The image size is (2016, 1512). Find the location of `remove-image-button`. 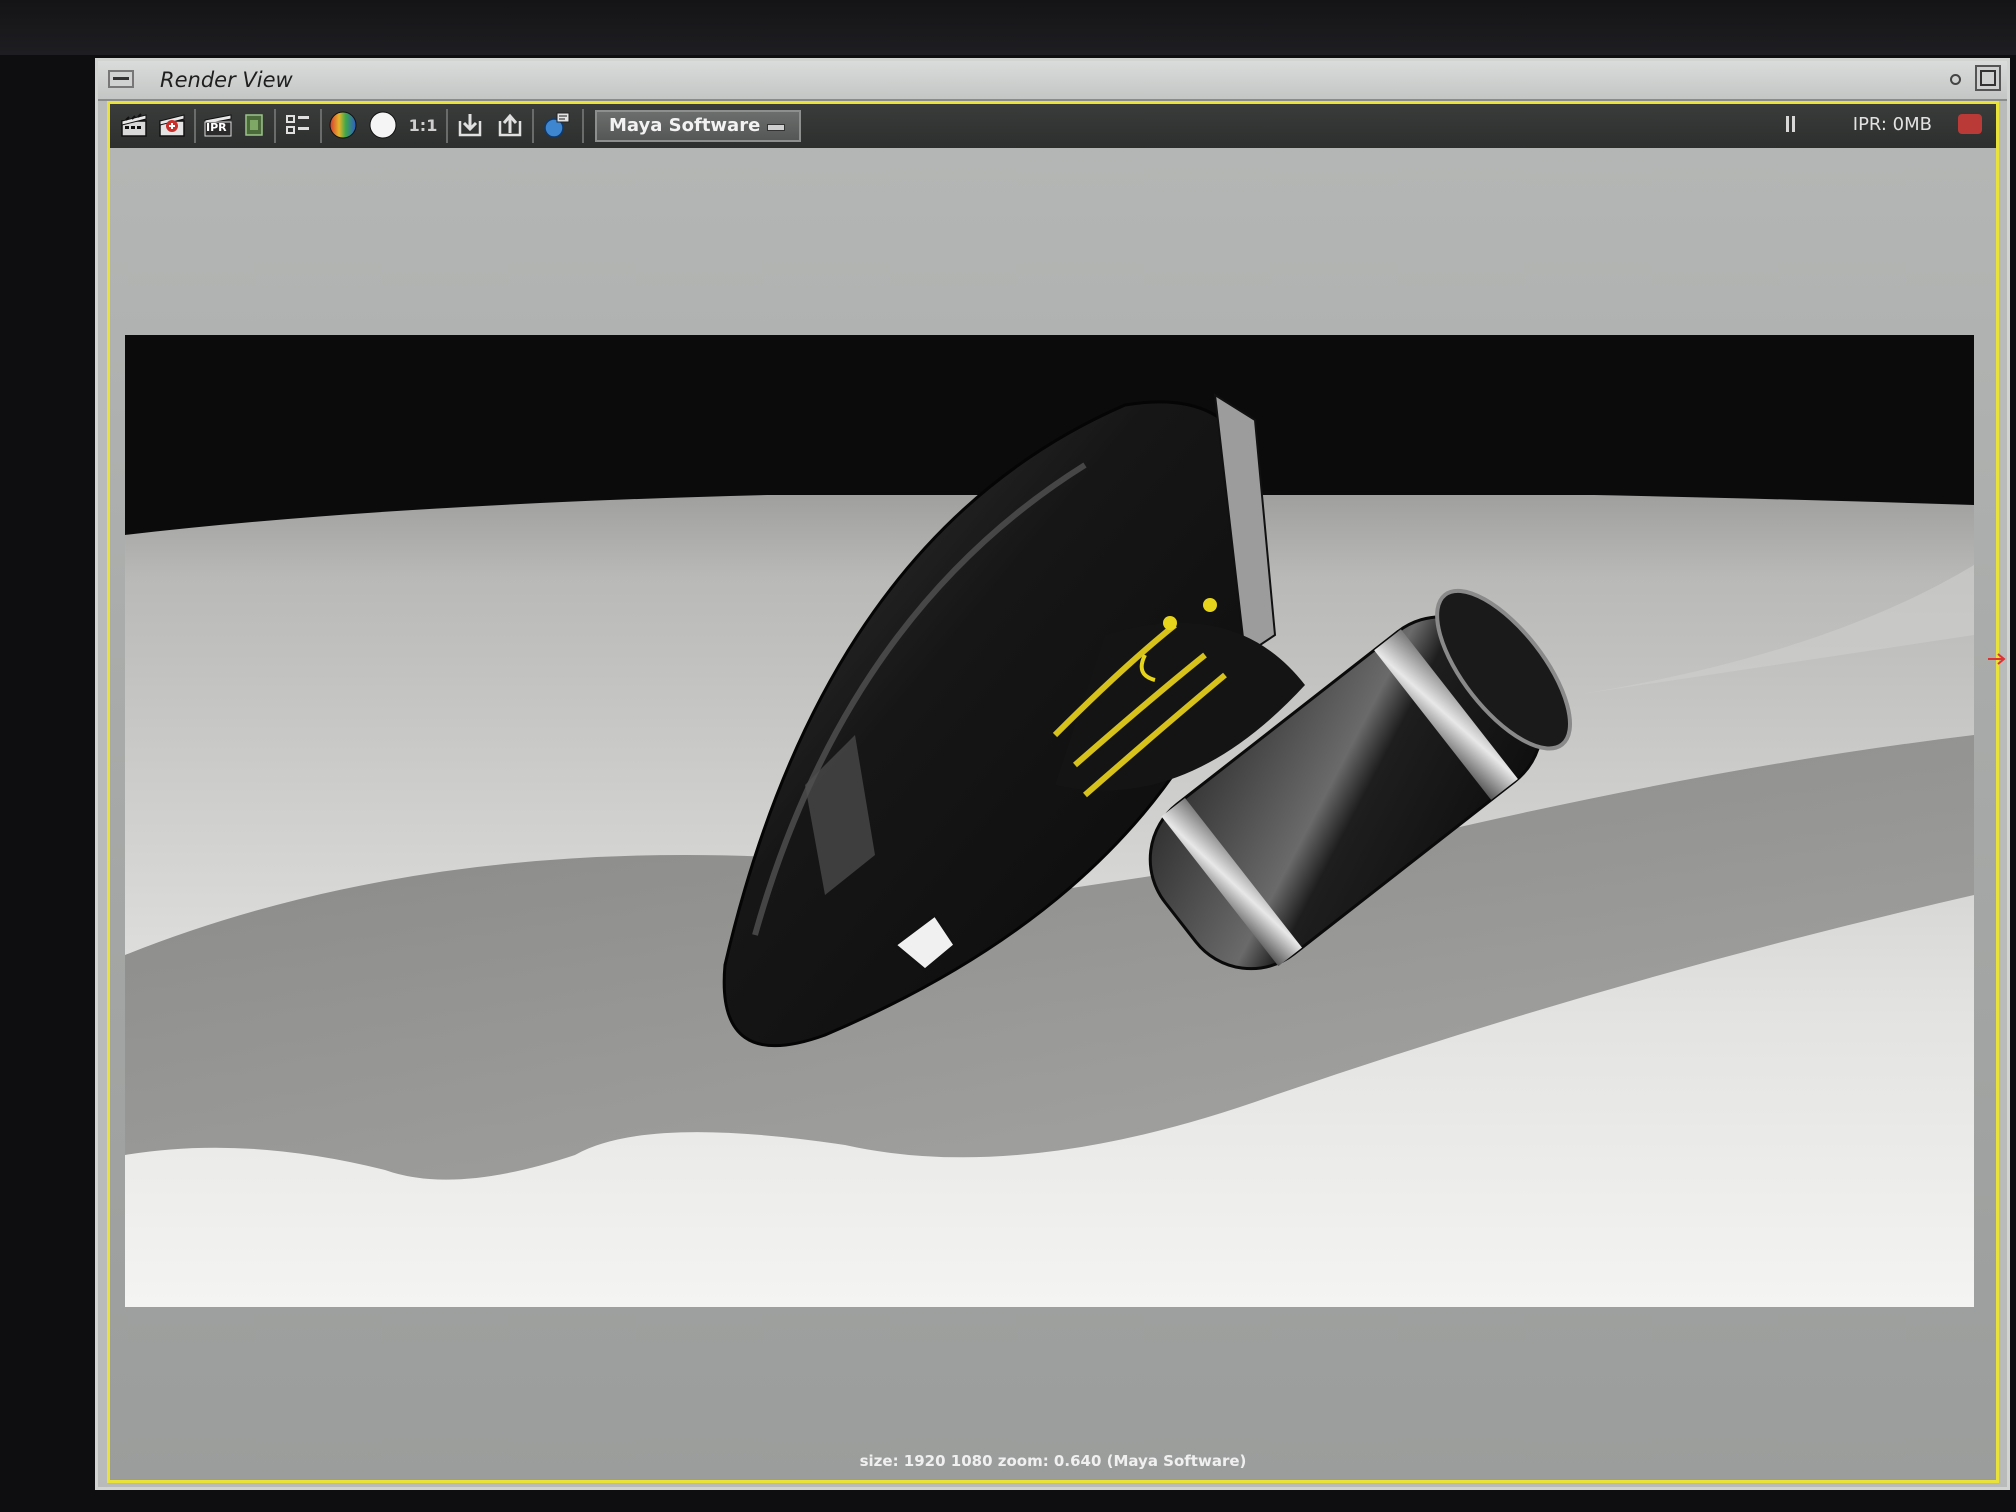

remove-image-button is located at coordinates (510, 125).